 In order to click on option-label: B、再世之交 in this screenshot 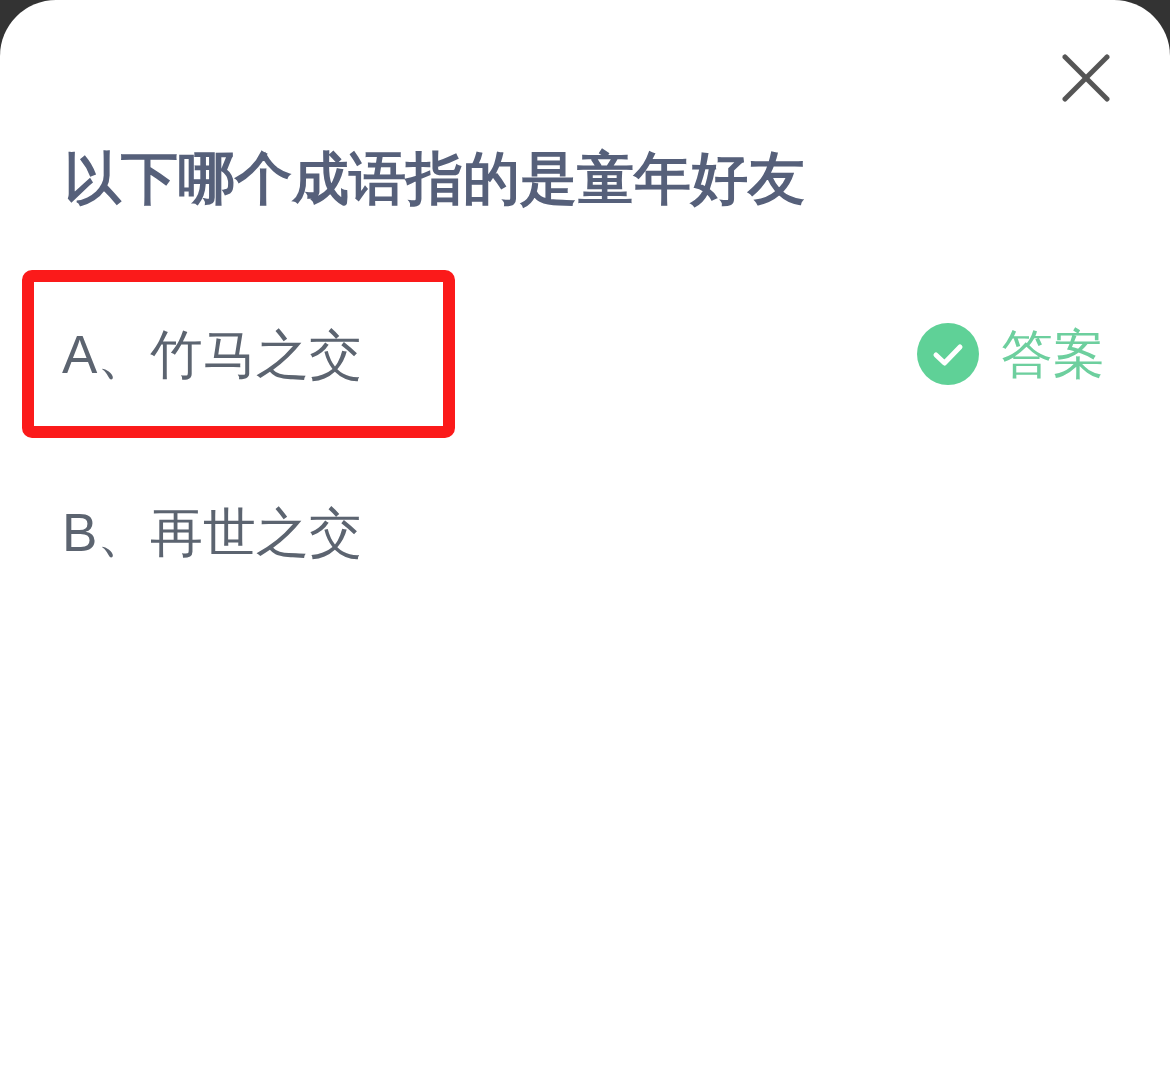, I will do `click(212, 532)`.